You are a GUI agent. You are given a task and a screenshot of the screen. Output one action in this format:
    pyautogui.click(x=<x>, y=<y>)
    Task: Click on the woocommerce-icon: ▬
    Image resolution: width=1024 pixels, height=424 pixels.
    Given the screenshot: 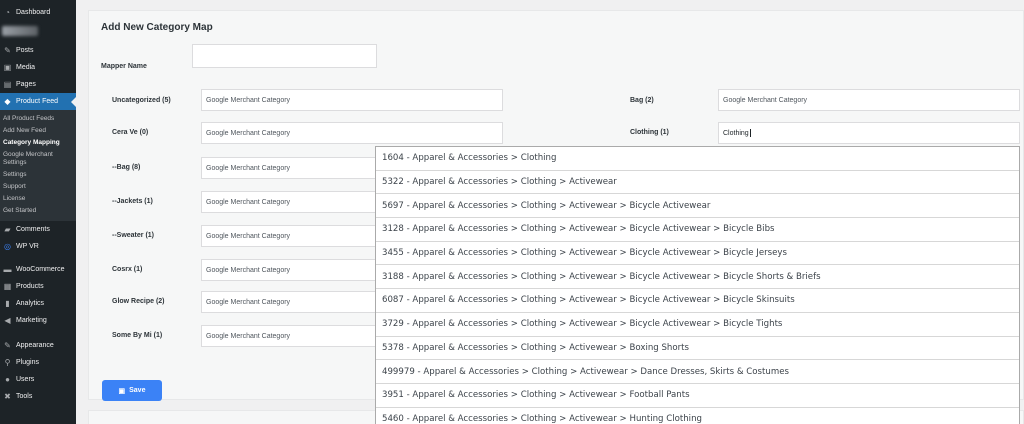 What is the action you would take?
    pyautogui.click(x=7, y=269)
    